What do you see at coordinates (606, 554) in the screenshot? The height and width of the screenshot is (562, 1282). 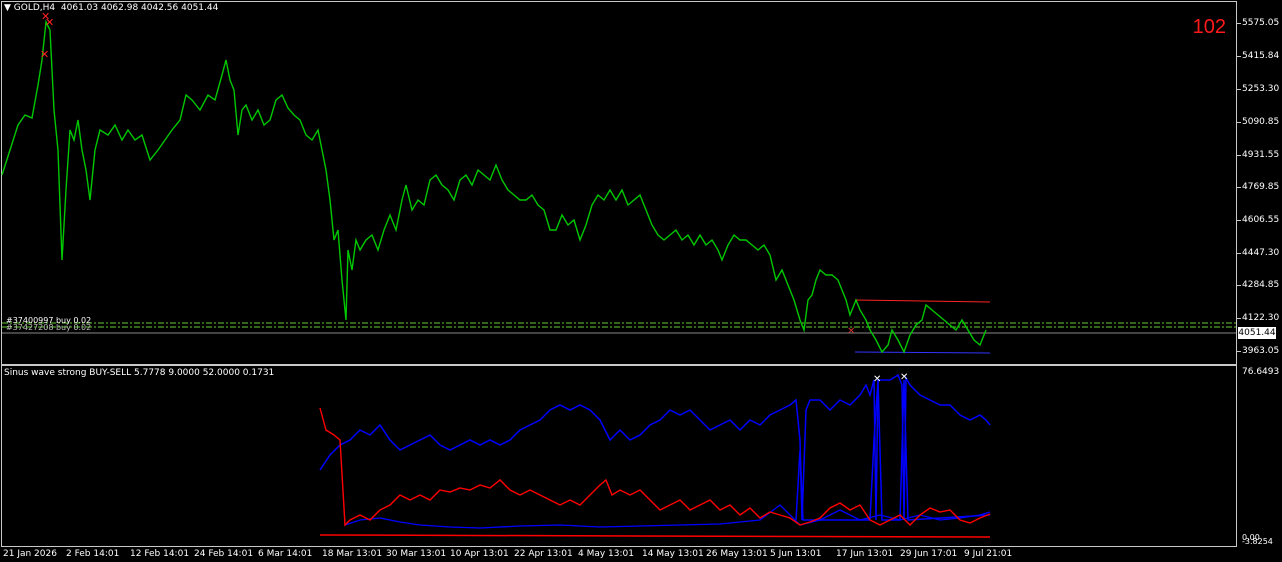 I see `time-tick: 4 May 13:01` at bounding box center [606, 554].